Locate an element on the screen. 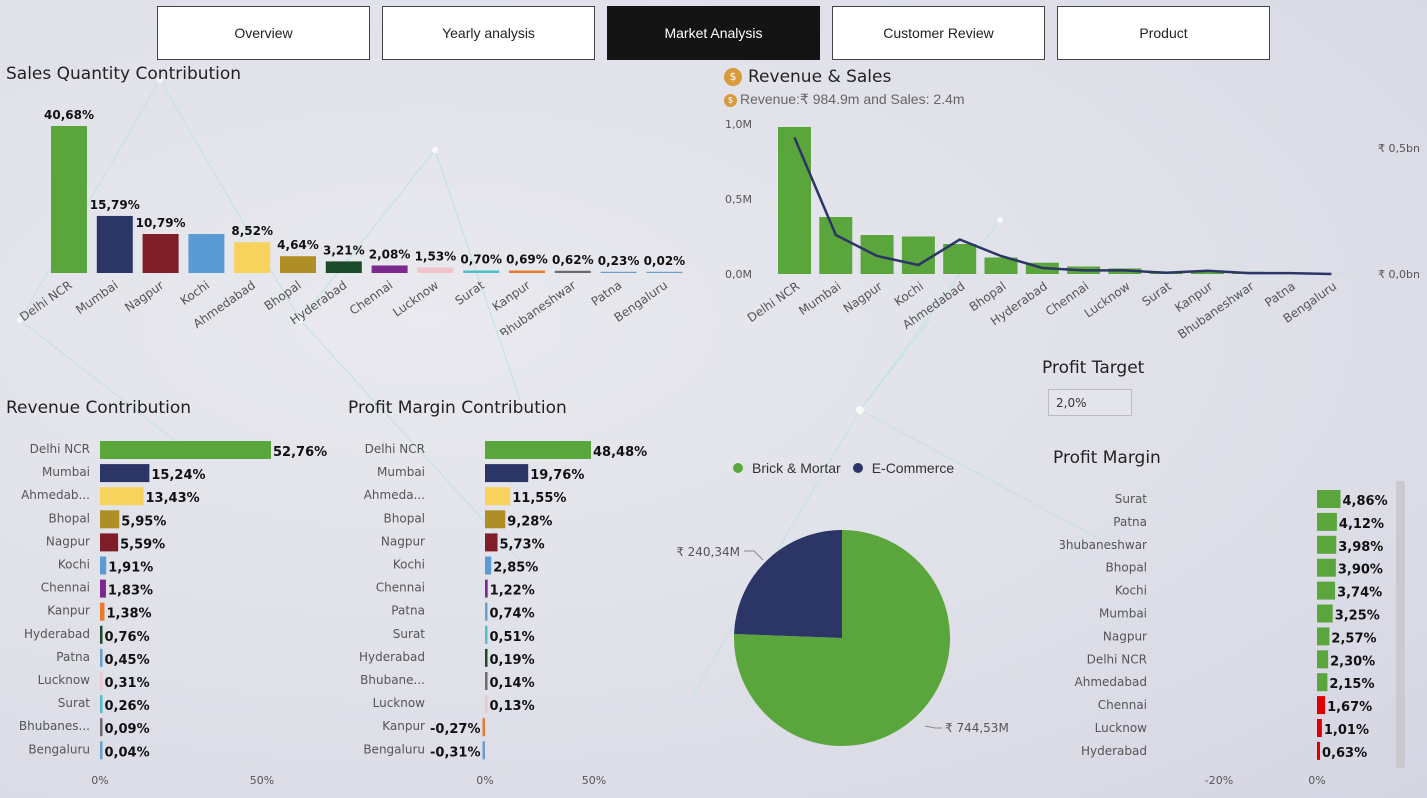 The height and width of the screenshot is (798, 1427). profit-margin-data-label: 2,30% is located at coordinates (1352, 661).